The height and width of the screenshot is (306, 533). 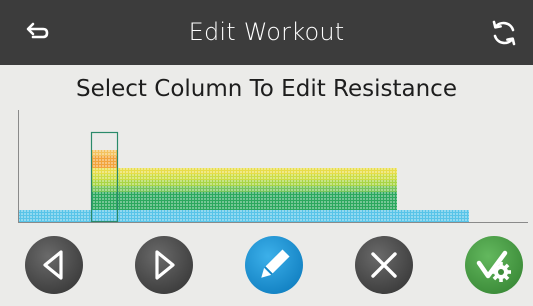 I want to click on edit-button, so click(x=274, y=265).